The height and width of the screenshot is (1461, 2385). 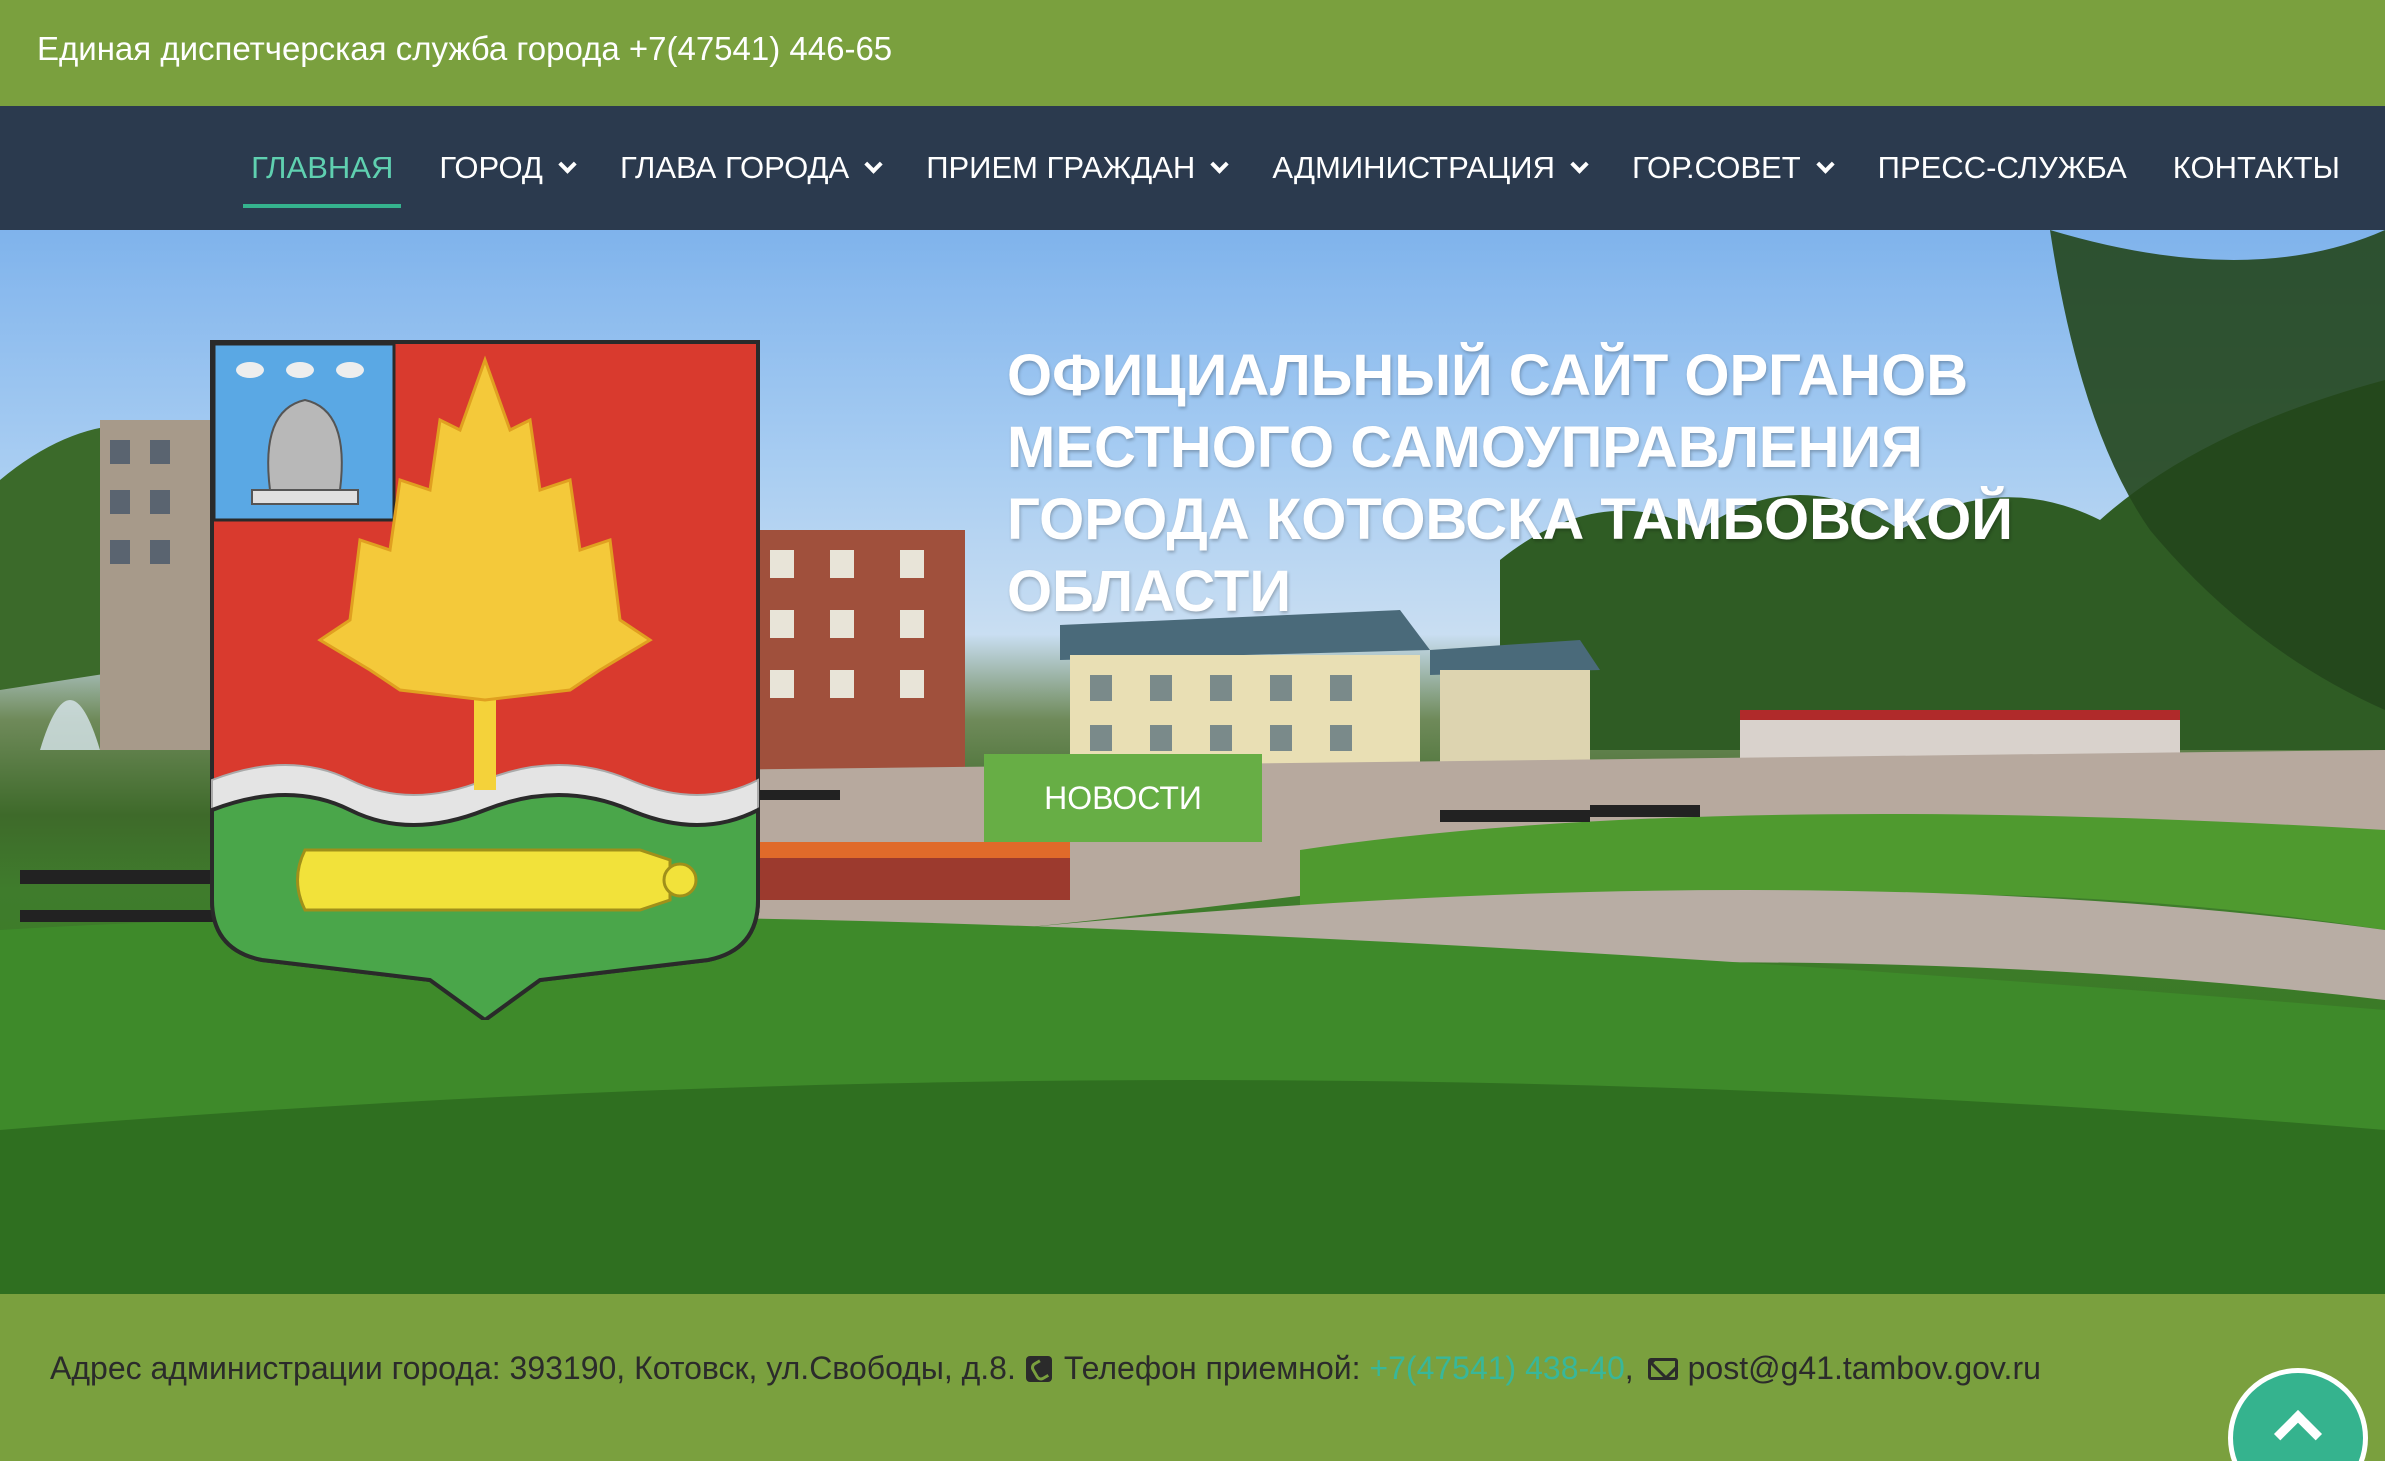 I want to click on nav-item-6: ПРЕСС-СЛУЖБА, so click(x=2002, y=168).